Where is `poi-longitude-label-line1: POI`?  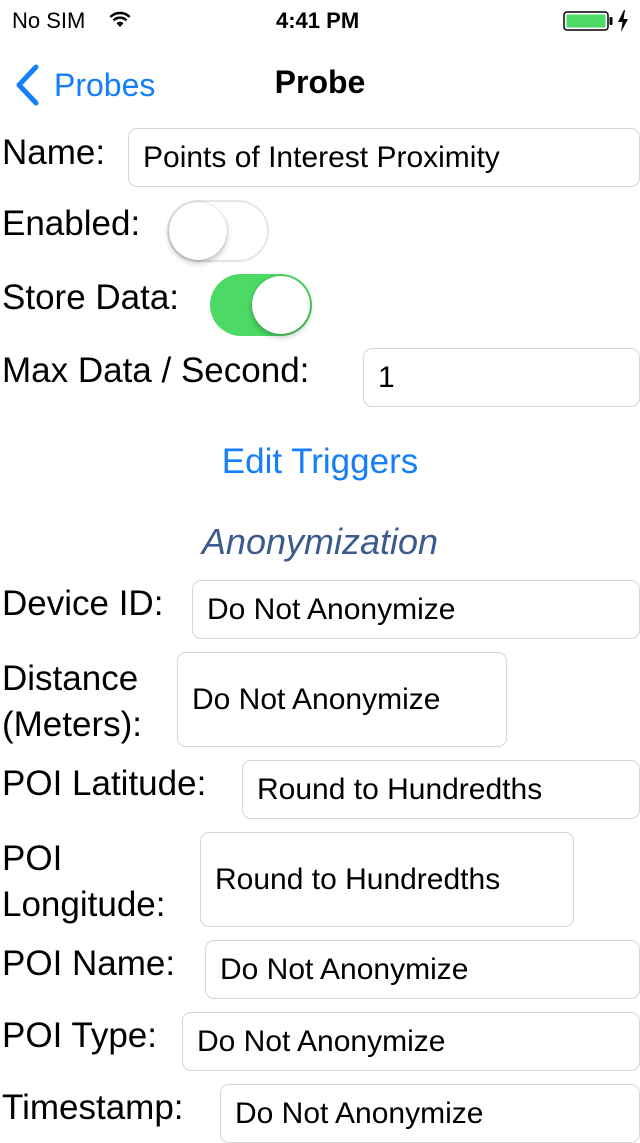 poi-longitude-label-line1: POI is located at coordinates (32, 858).